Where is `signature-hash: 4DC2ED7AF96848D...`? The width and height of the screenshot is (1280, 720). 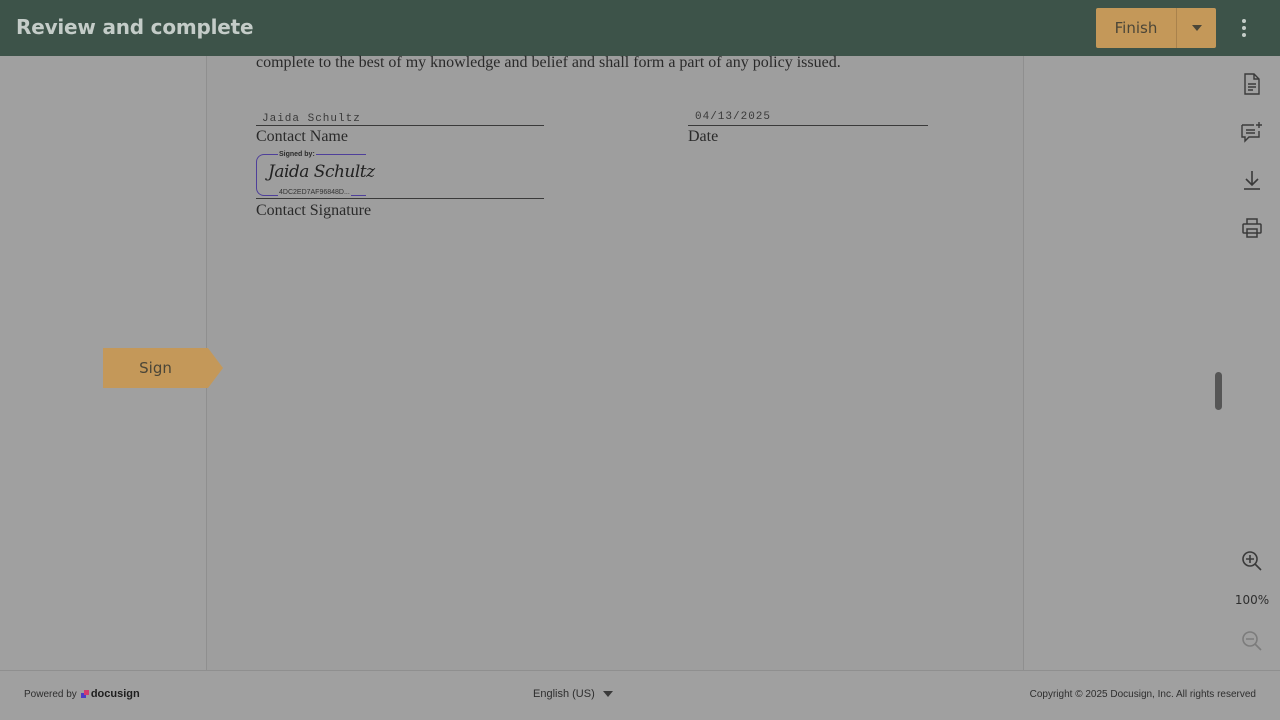 signature-hash: 4DC2ED7AF96848D... is located at coordinates (314, 192).